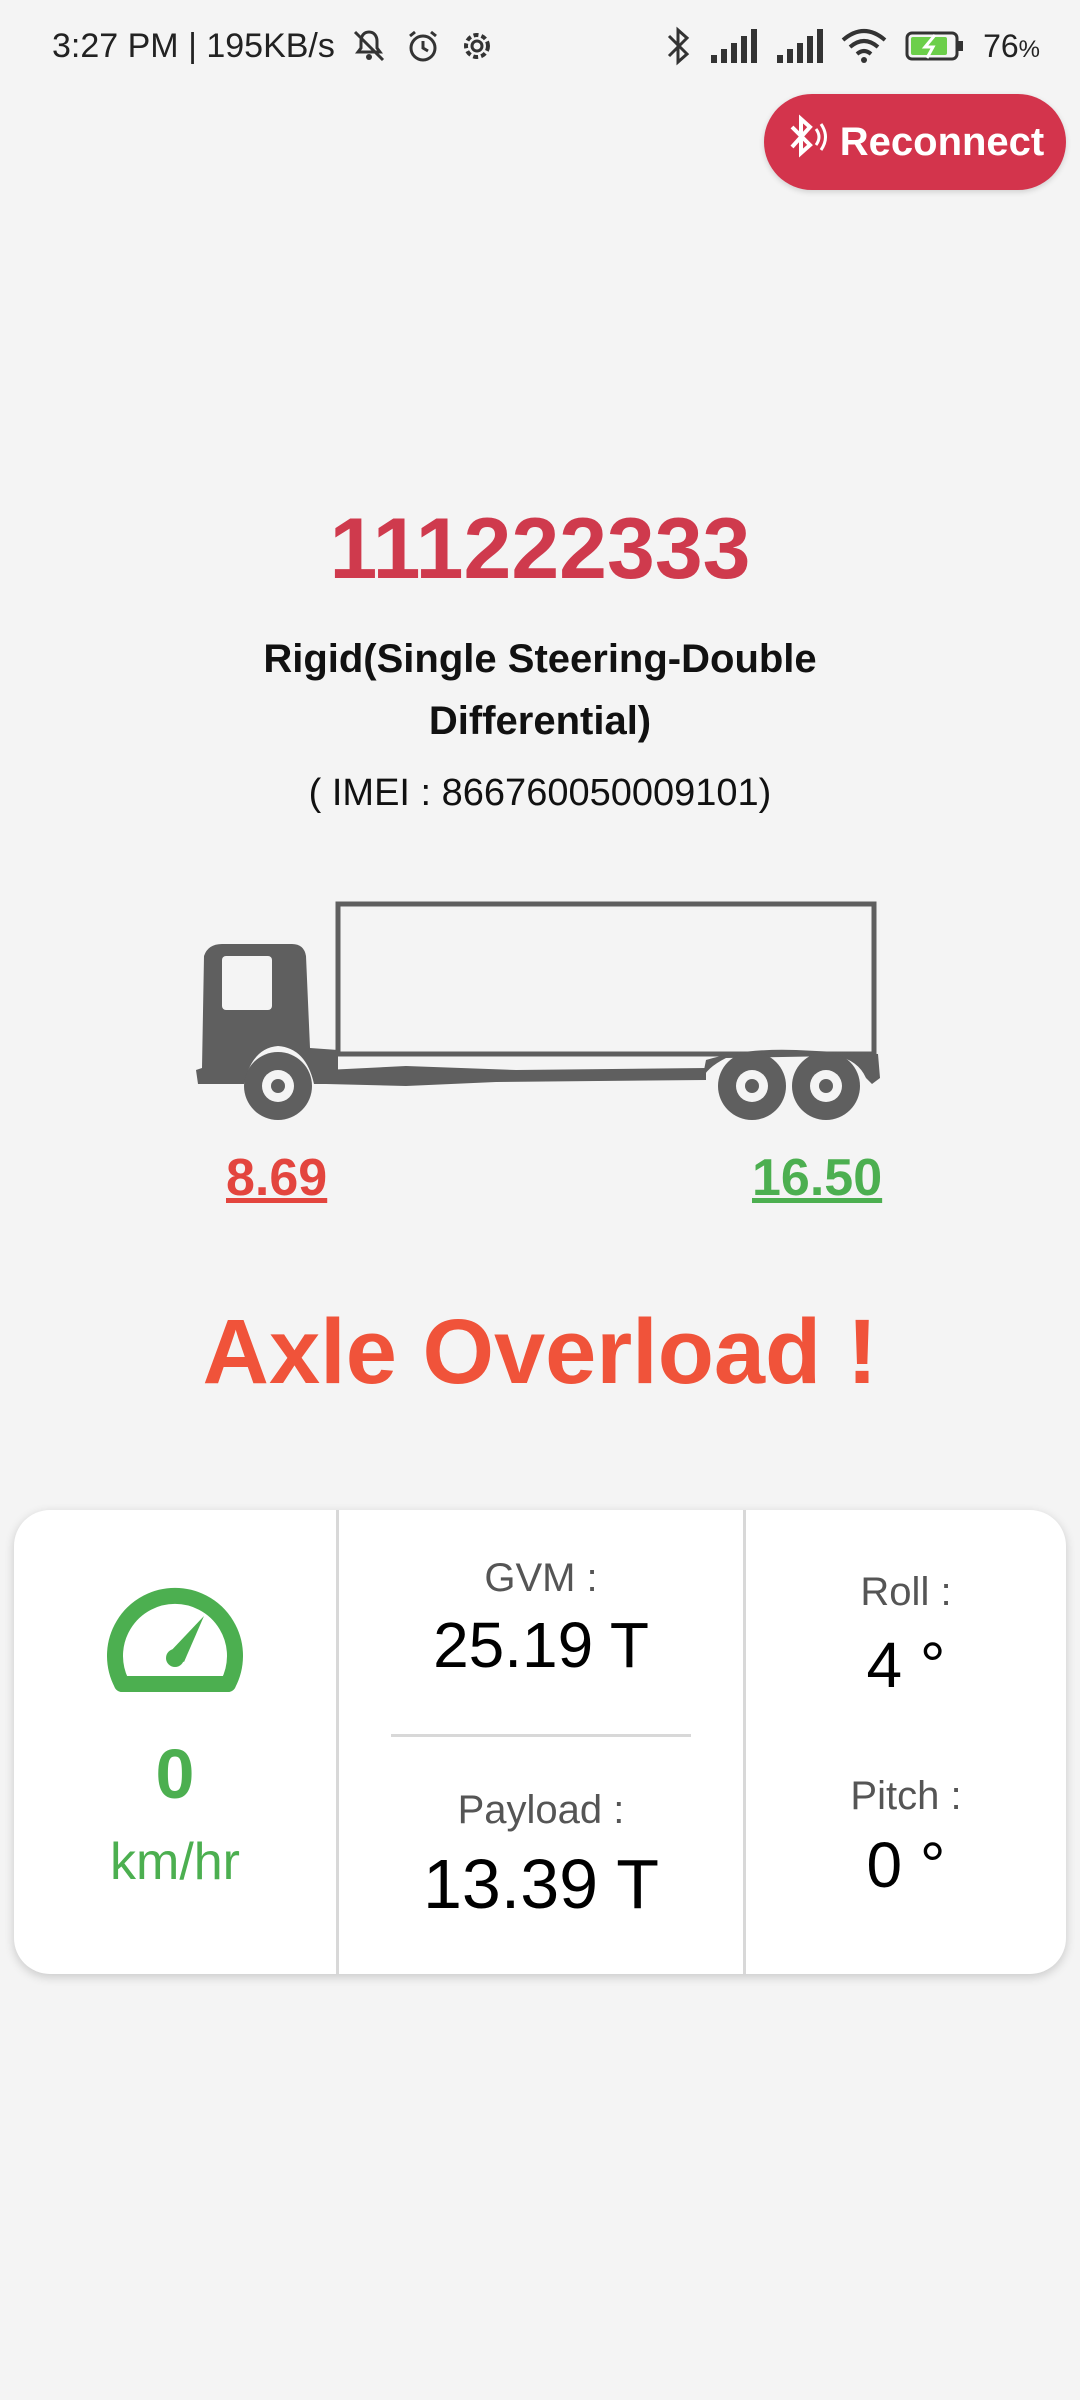 The width and height of the screenshot is (1080, 2400). What do you see at coordinates (175, 1637) in the screenshot?
I see `speedometer-icon` at bounding box center [175, 1637].